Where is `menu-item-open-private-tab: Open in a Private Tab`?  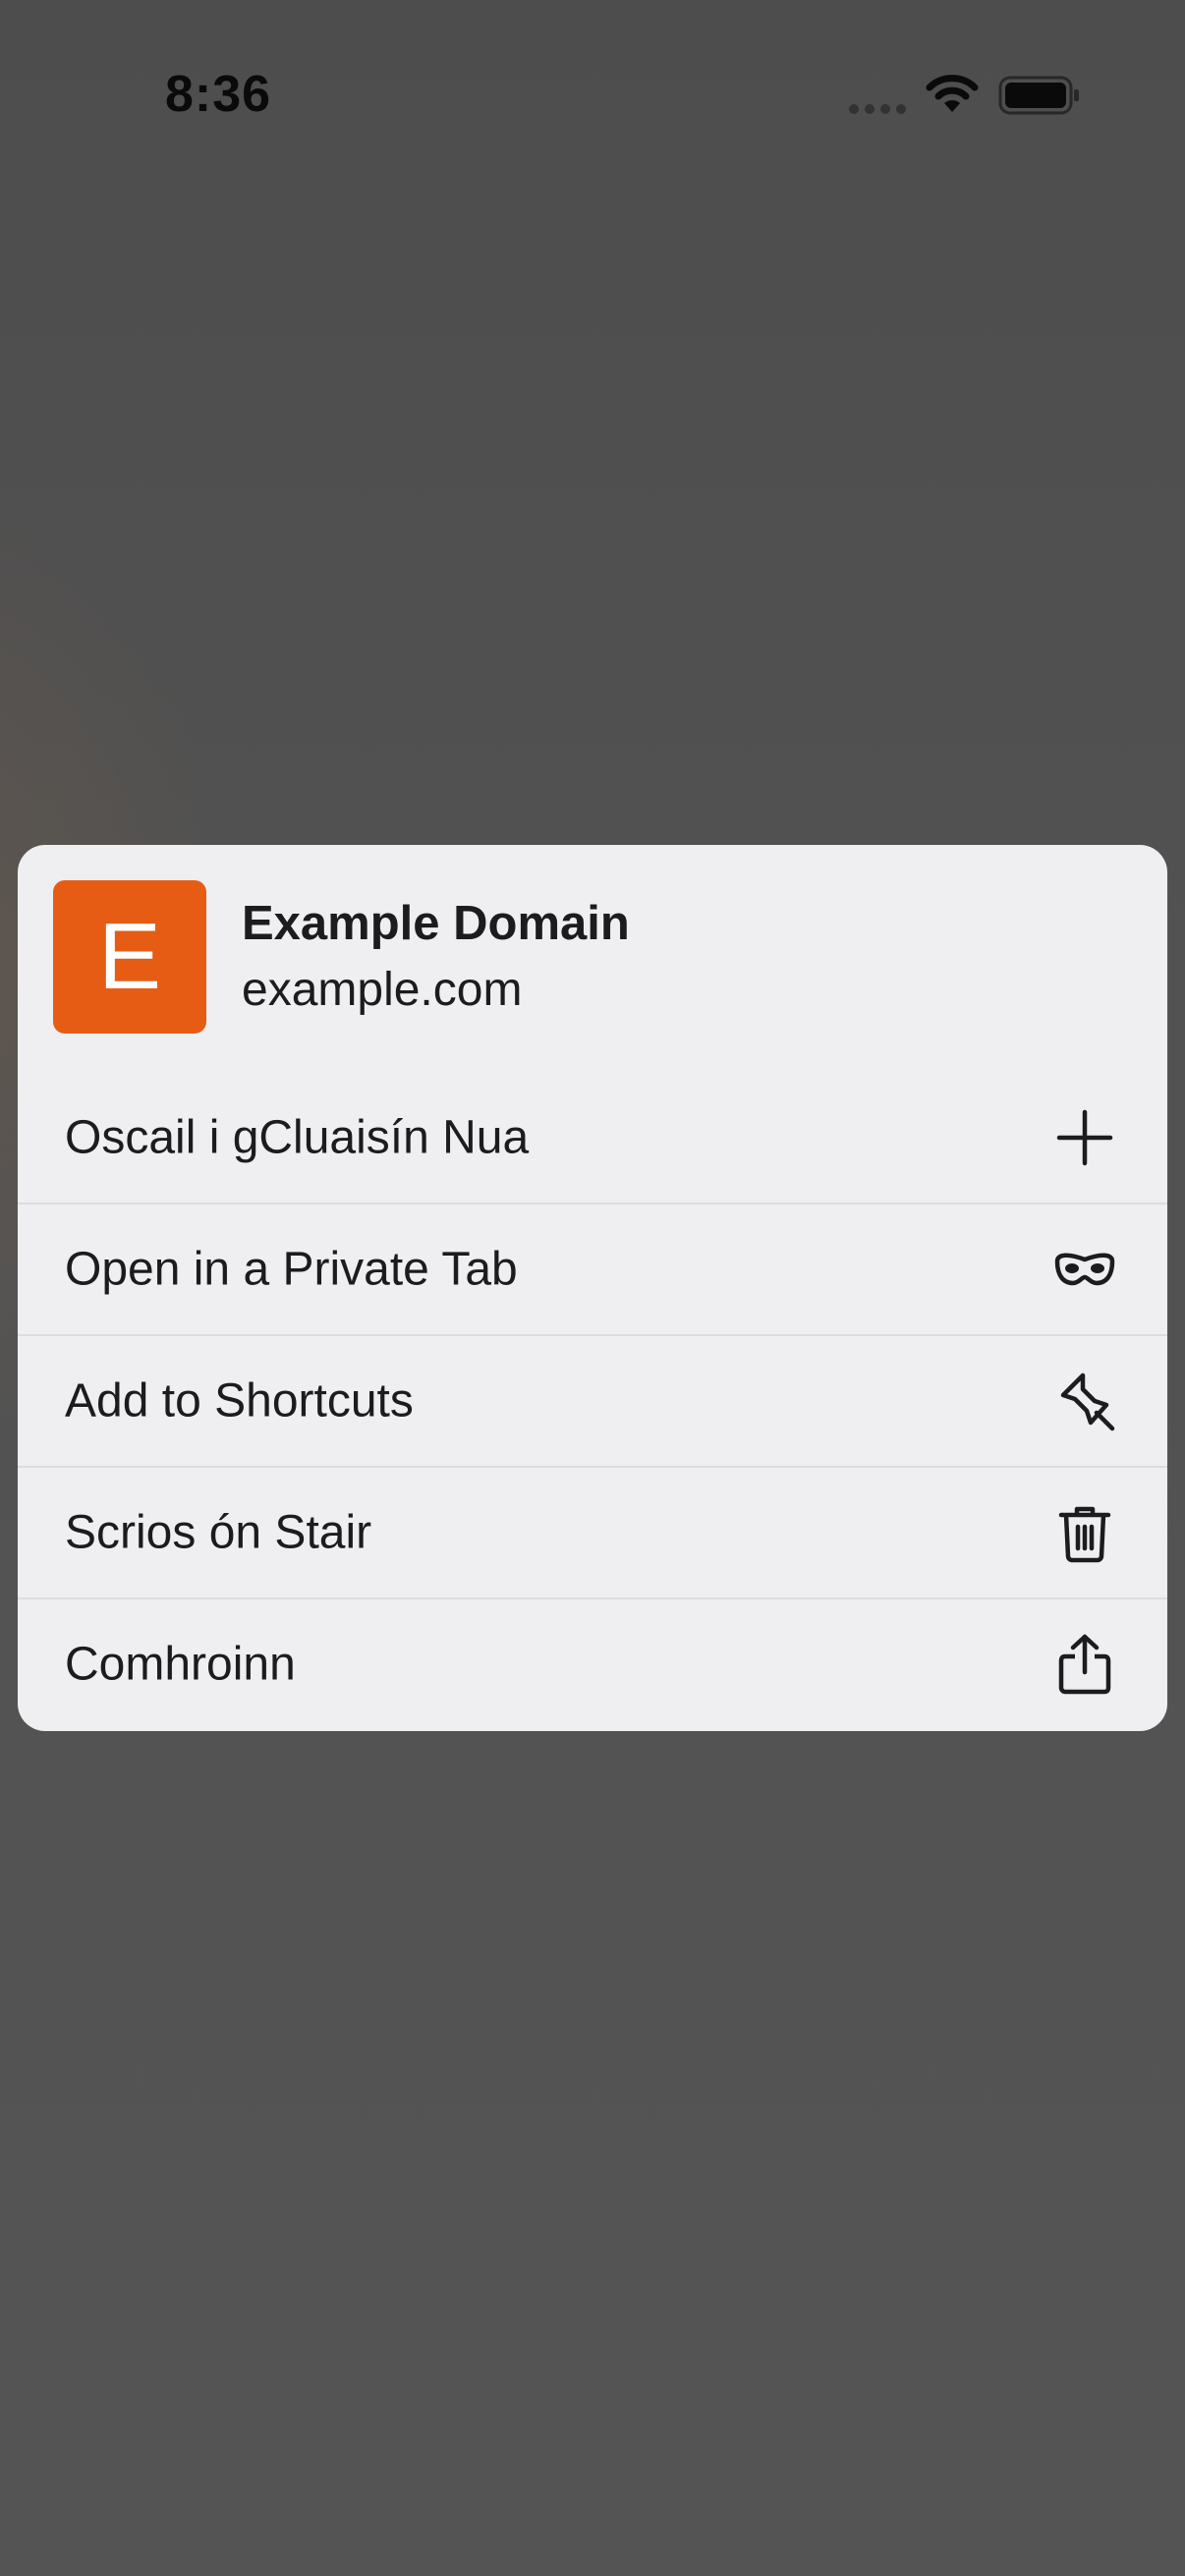 menu-item-open-private-tab: Open in a Private Tab is located at coordinates (592, 1268).